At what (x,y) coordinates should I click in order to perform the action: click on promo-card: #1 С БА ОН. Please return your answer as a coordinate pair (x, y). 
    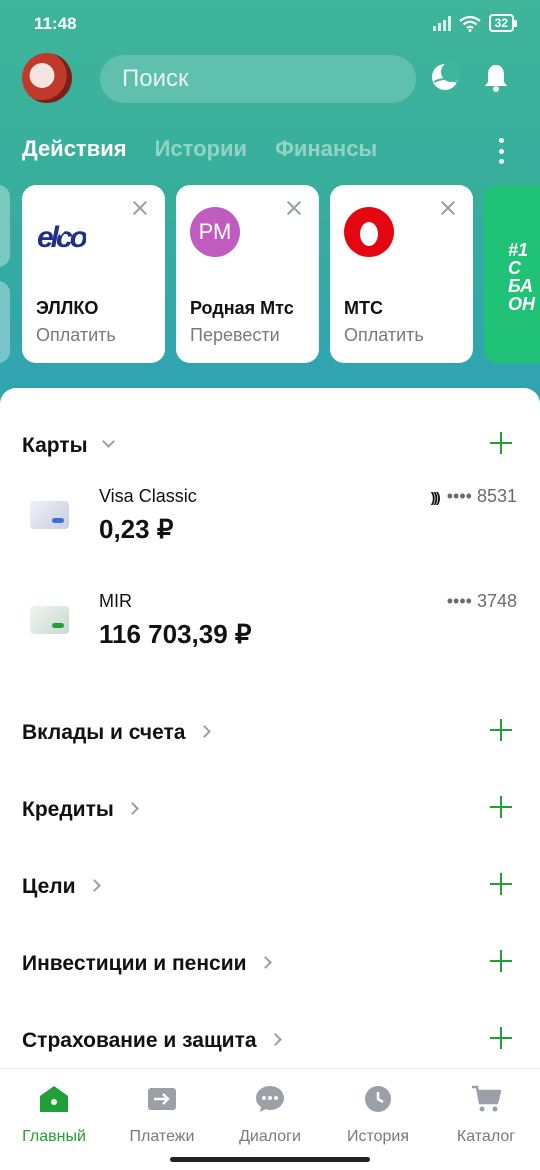
    Looking at the image, I should click on (512, 274).